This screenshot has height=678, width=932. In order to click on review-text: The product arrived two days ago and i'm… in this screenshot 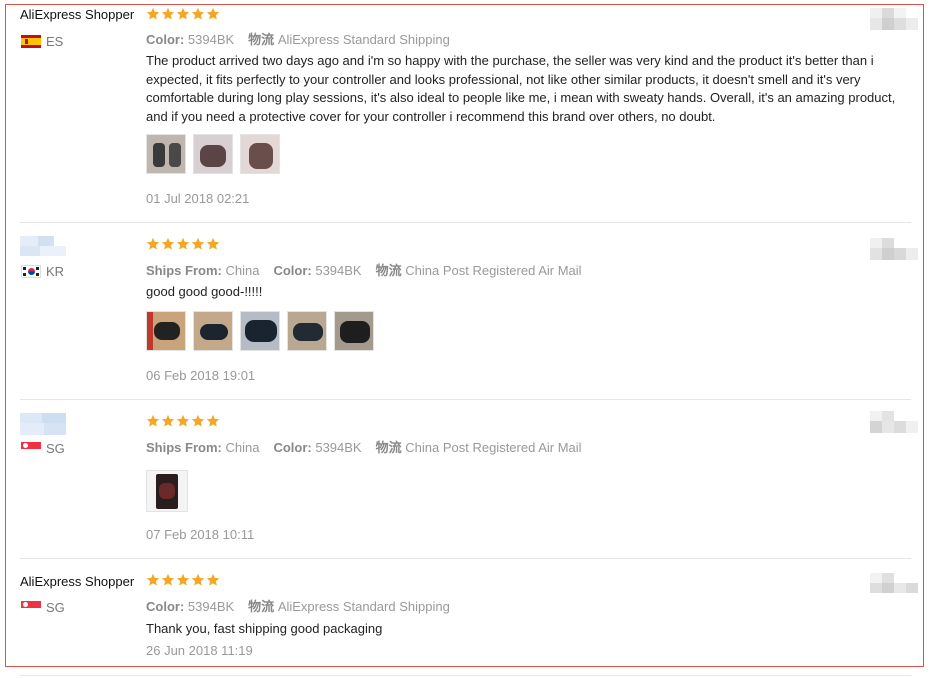, I will do `click(521, 88)`.